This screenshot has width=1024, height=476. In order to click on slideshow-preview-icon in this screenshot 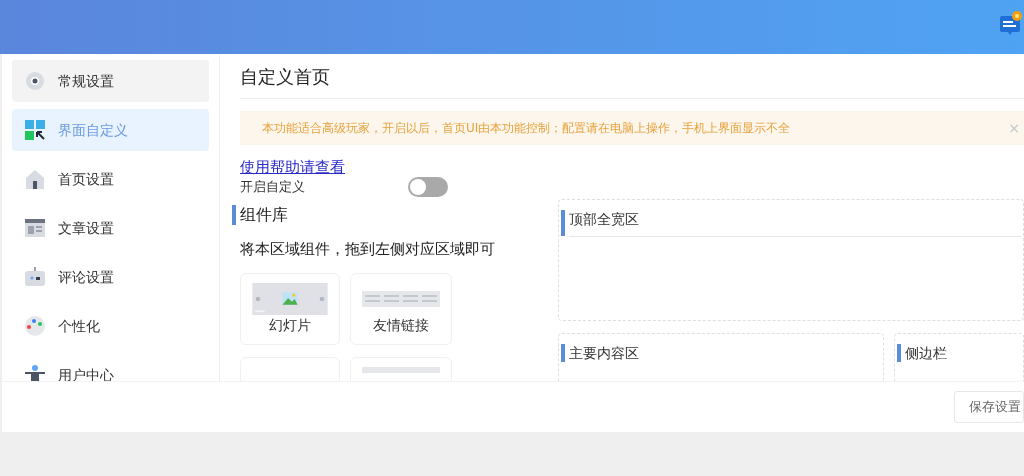, I will do `click(290, 299)`.